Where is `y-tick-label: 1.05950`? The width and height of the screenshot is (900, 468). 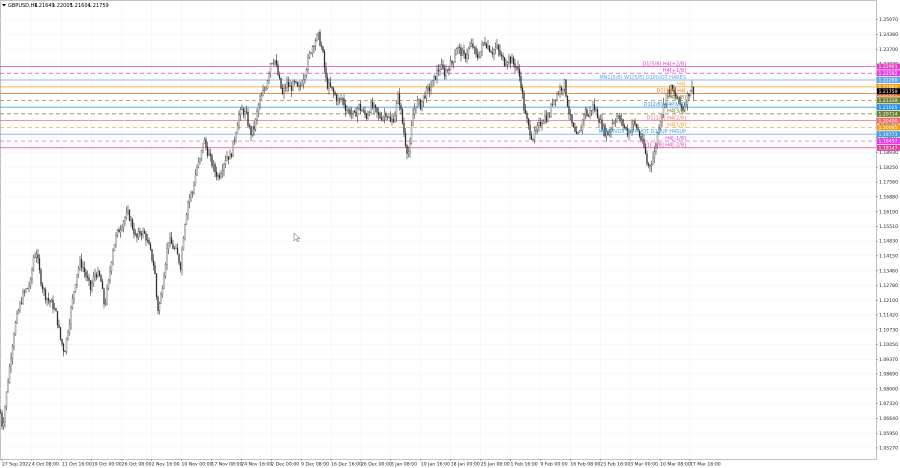 y-tick-label: 1.05950 is located at coordinates (888, 434).